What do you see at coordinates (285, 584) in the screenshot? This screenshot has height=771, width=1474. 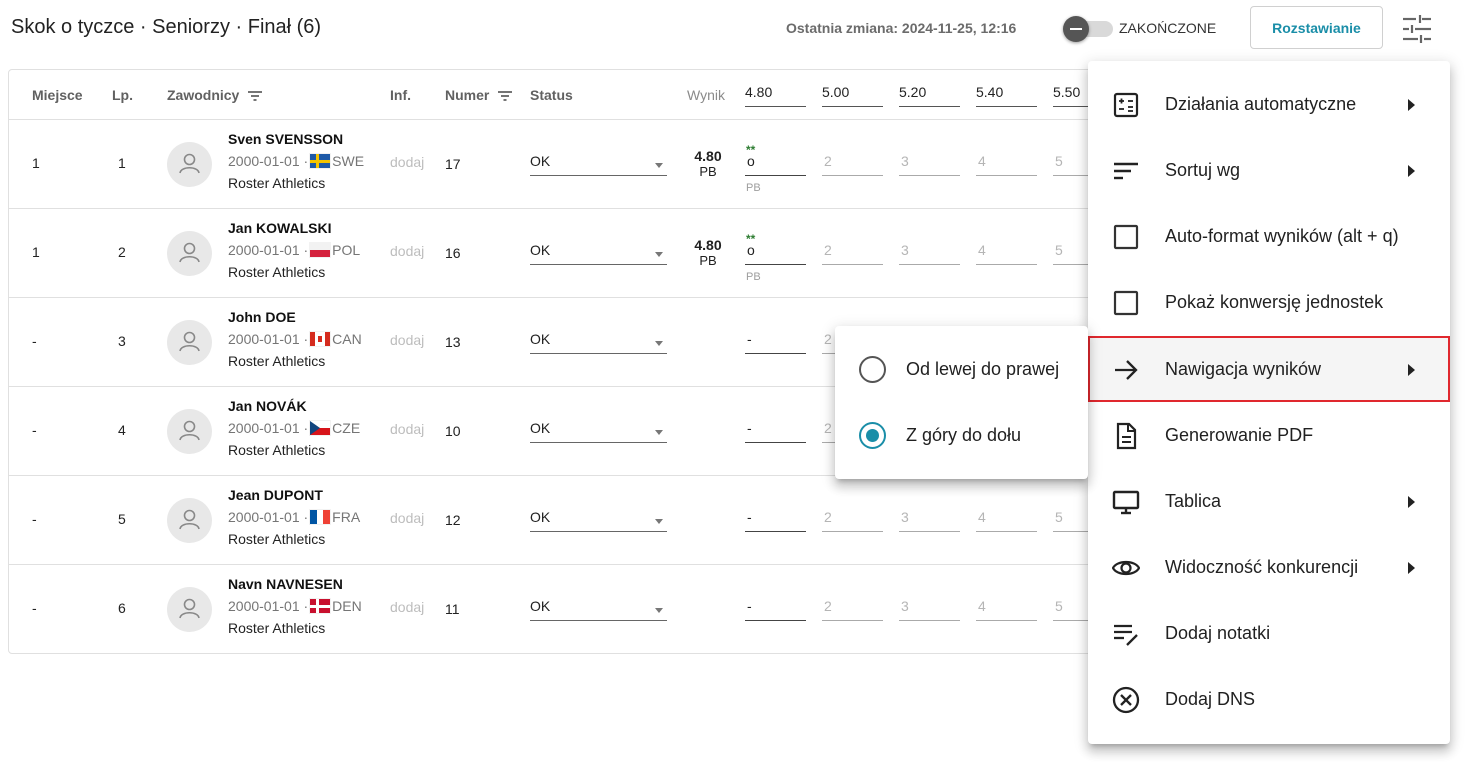 I see `athlete-name: Navn NAVNESEN` at bounding box center [285, 584].